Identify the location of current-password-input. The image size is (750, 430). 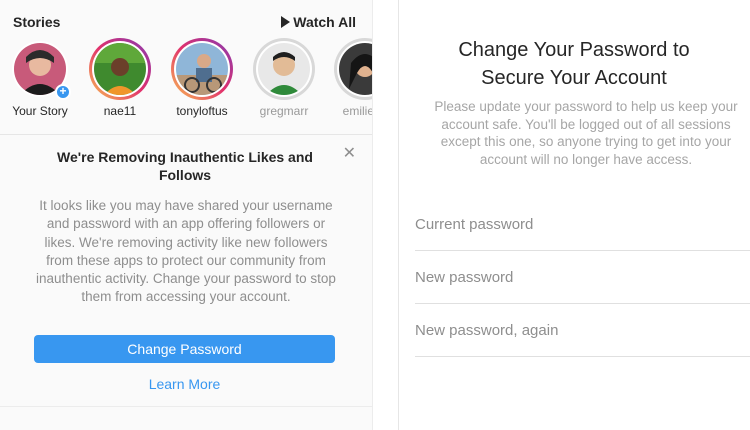
(582, 224).